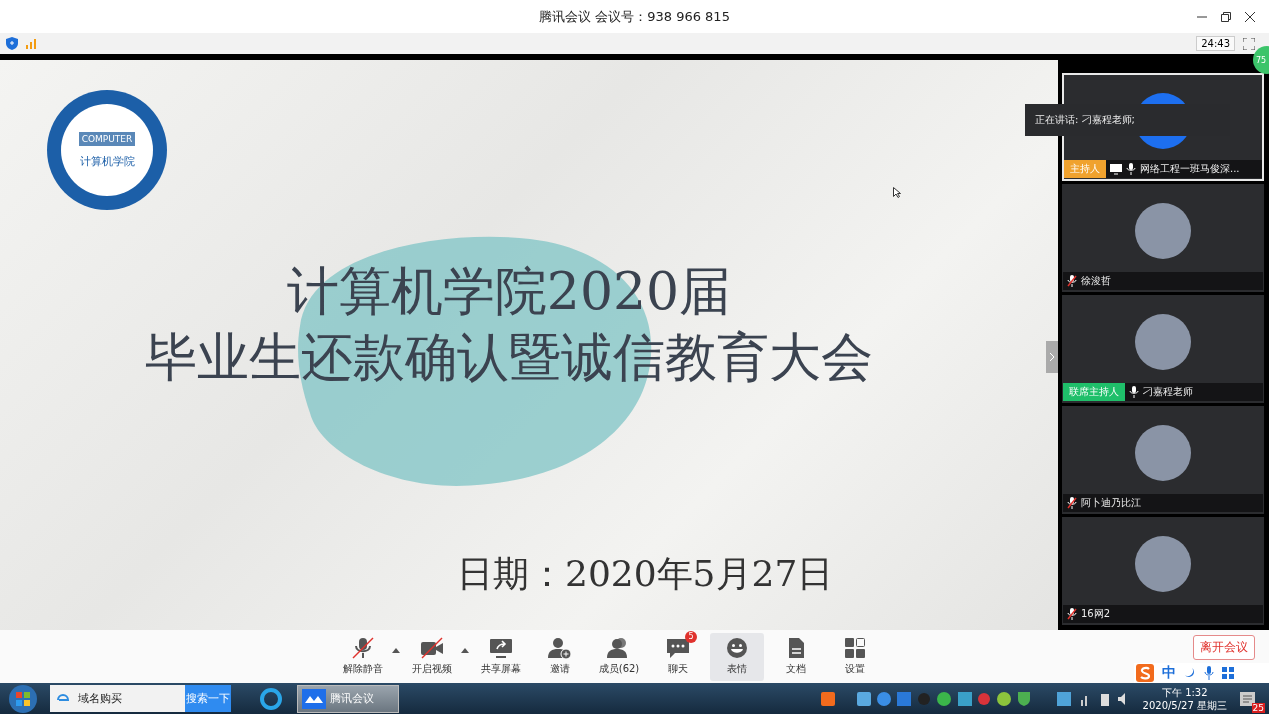 The width and height of the screenshot is (1269, 714). Describe the element at coordinates (1215, 43) in the screenshot. I see `meeting-timer: 24:43` at that location.